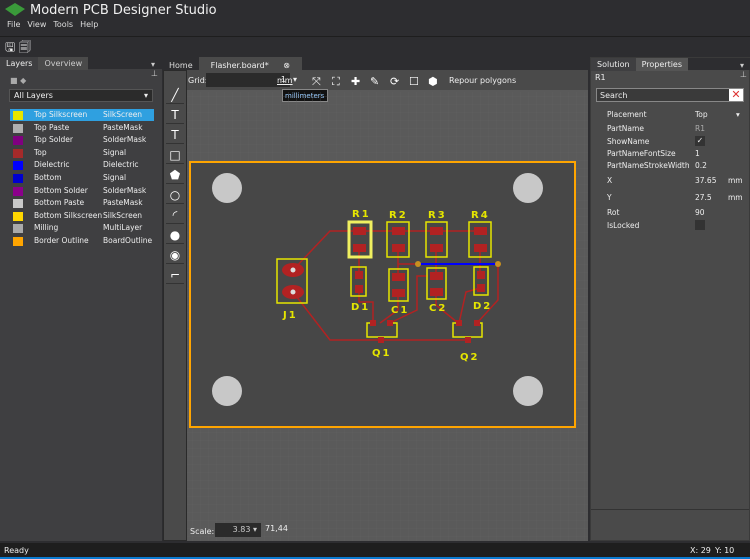 The width and height of the screenshot is (750, 559). What do you see at coordinates (414, 81) in the screenshot?
I see `rectangle-icon: ☐` at bounding box center [414, 81].